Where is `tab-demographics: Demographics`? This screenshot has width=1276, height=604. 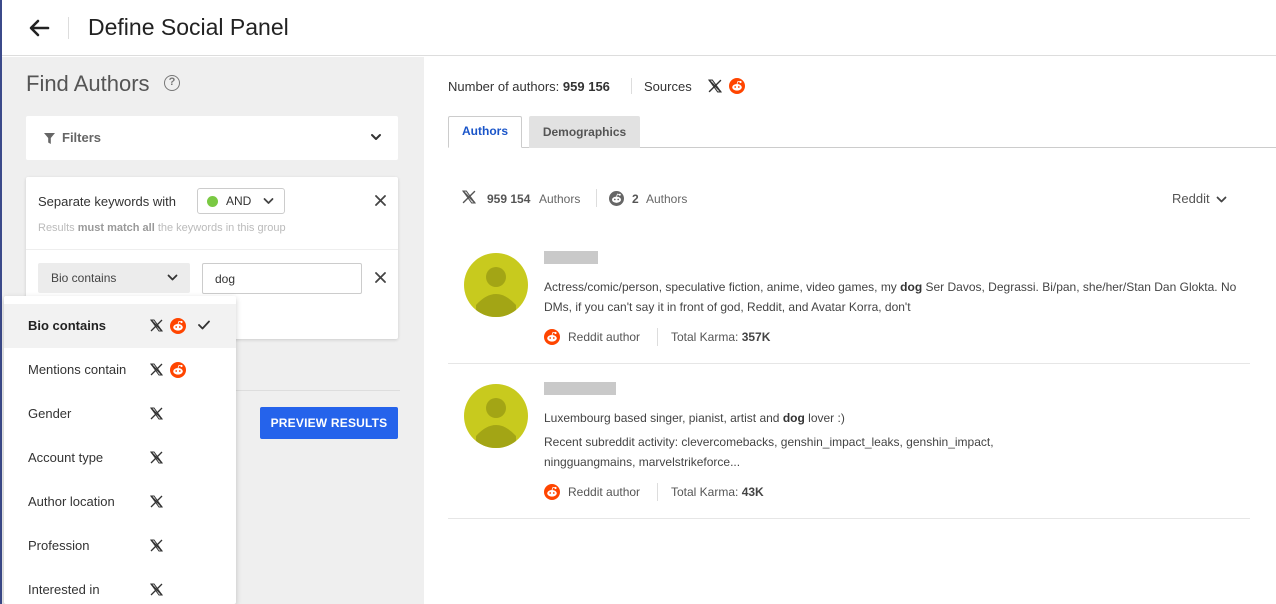
tab-demographics: Demographics is located at coordinates (584, 132).